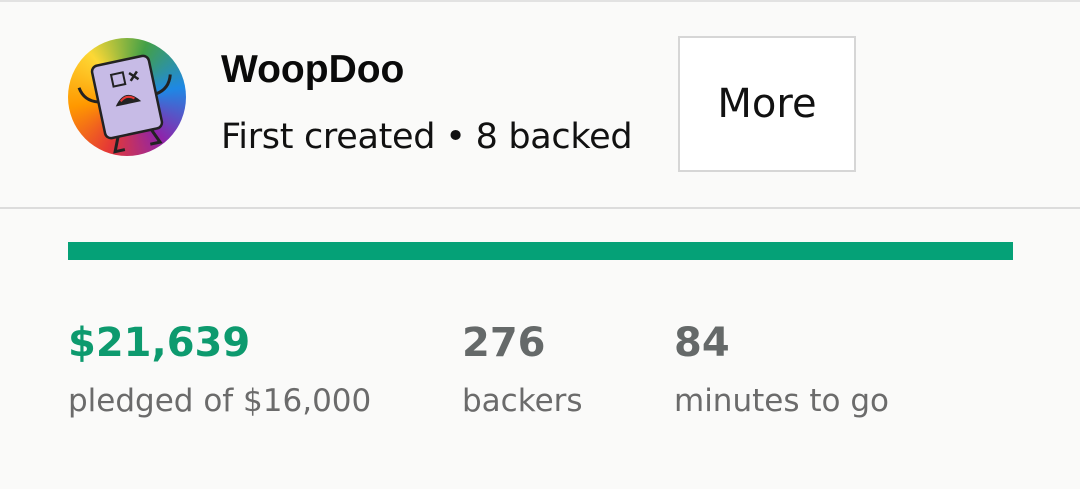 The height and width of the screenshot is (489, 1080). What do you see at coordinates (540, 208) in the screenshot?
I see `section-divider` at bounding box center [540, 208].